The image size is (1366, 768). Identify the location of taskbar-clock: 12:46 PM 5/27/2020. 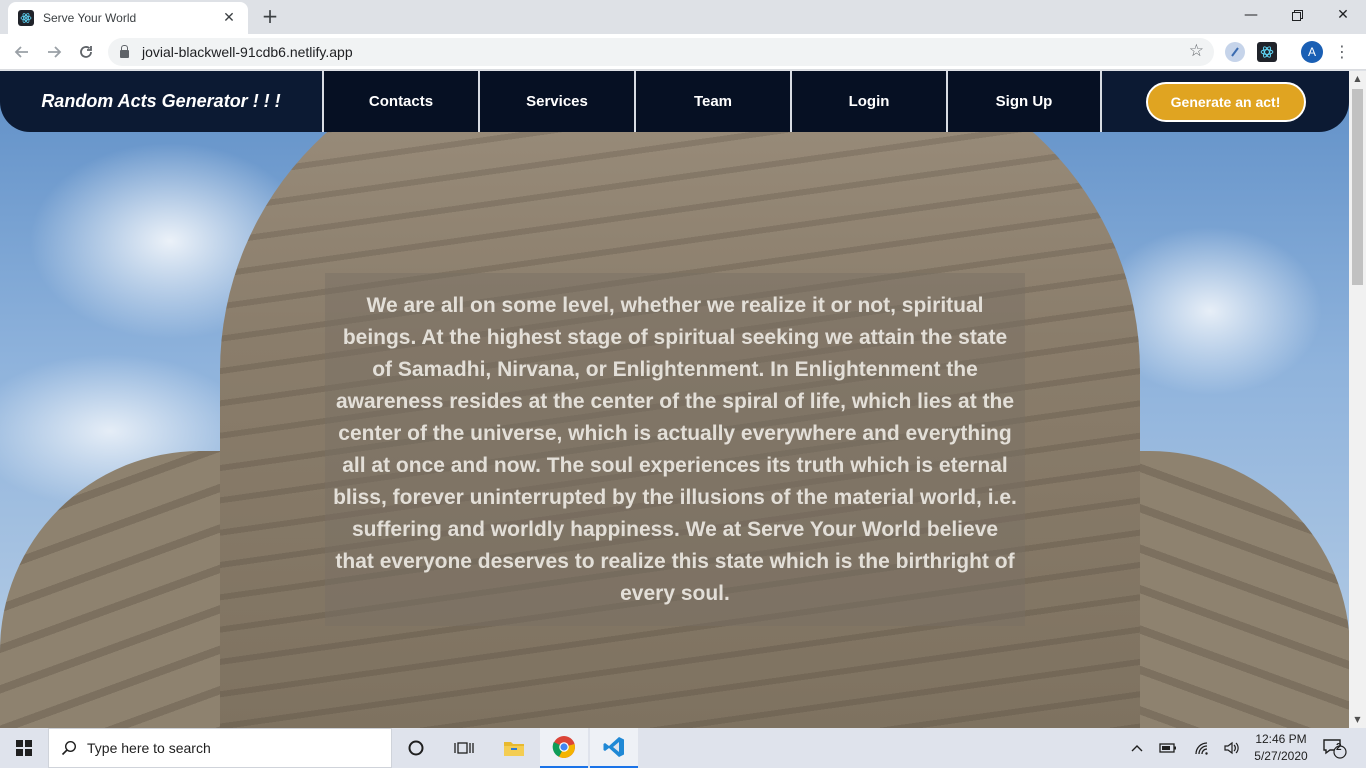
(1281, 748).